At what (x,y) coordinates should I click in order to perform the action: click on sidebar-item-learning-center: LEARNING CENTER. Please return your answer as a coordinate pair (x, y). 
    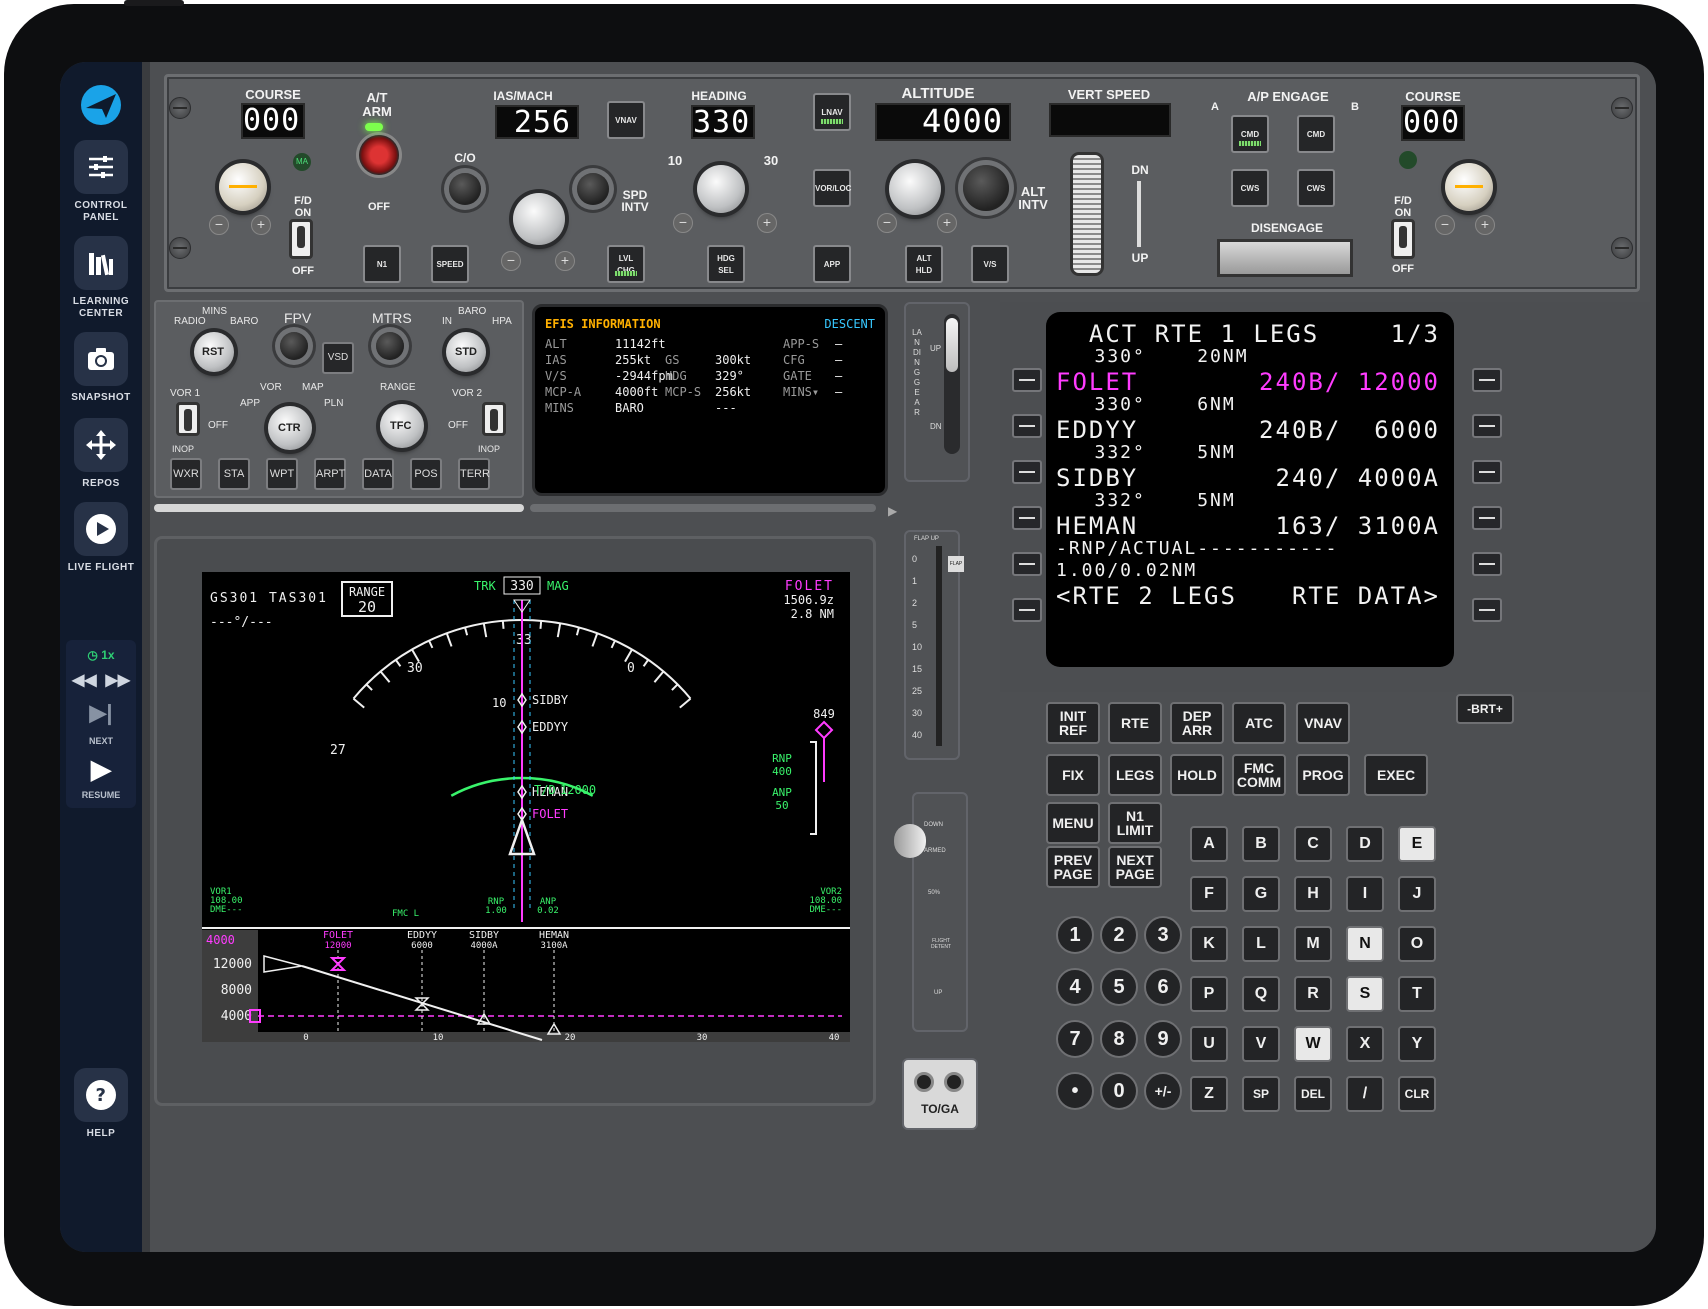
    Looking at the image, I should click on (101, 278).